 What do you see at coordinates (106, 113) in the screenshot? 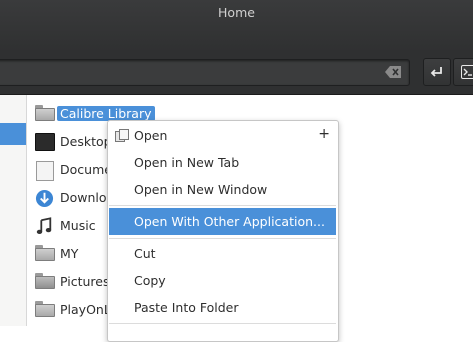
I see `file-label: Calibre Library` at bounding box center [106, 113].